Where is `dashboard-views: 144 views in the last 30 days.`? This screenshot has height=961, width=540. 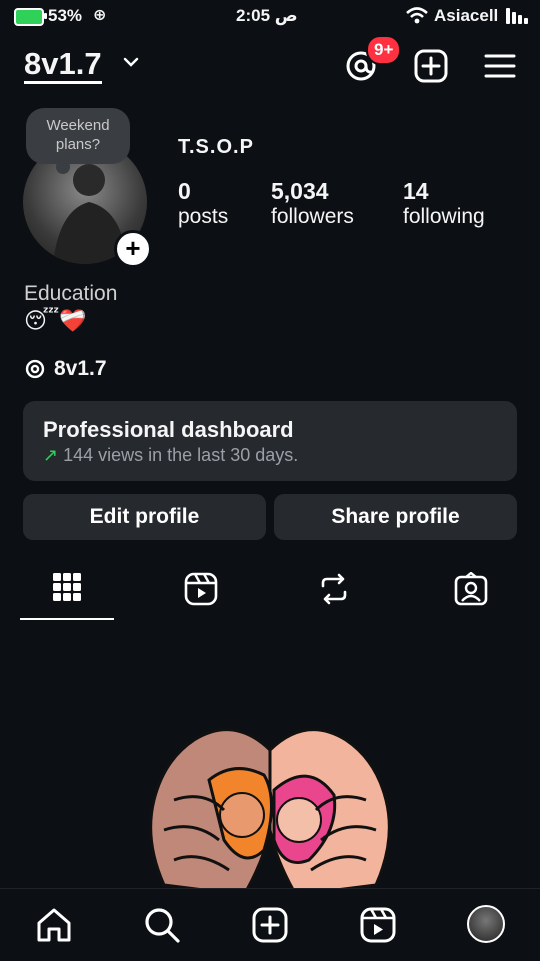
dashboard-views: 144 views in the last 30 days. is located at coordinates (181, 455).